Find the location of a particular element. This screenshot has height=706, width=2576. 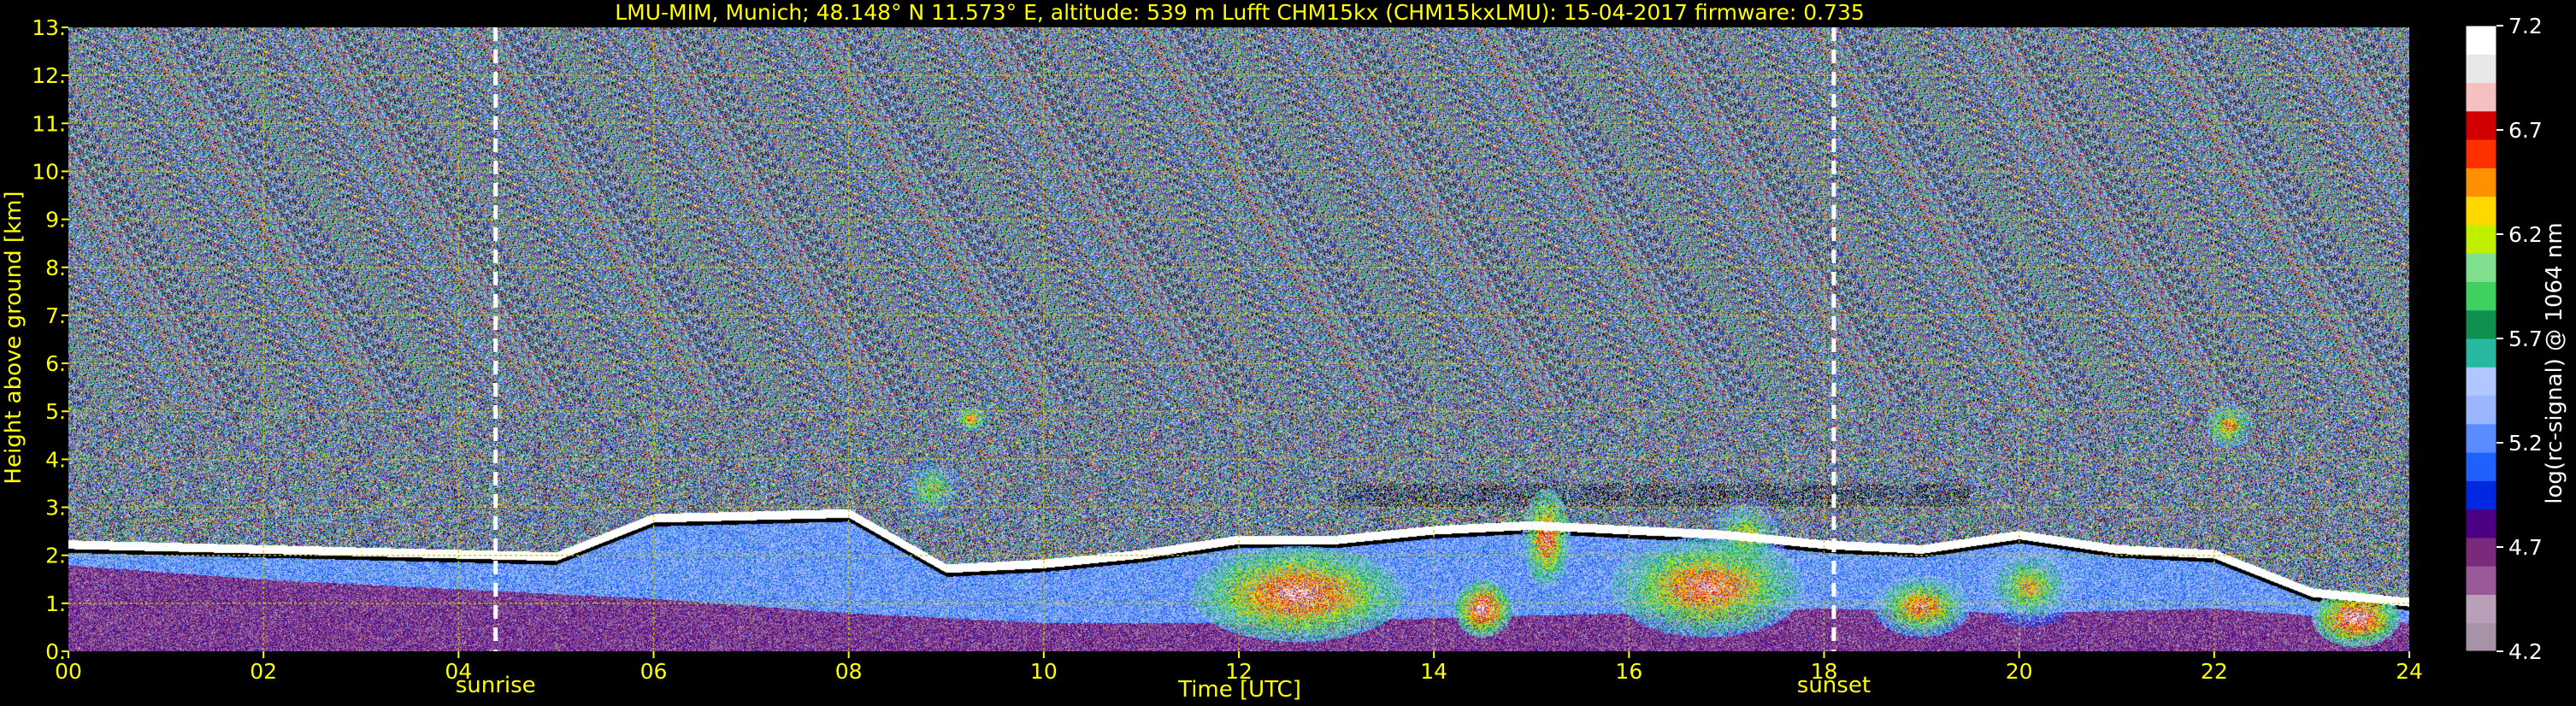

y-tick-label: 1. is located at coordinates (55, 603).